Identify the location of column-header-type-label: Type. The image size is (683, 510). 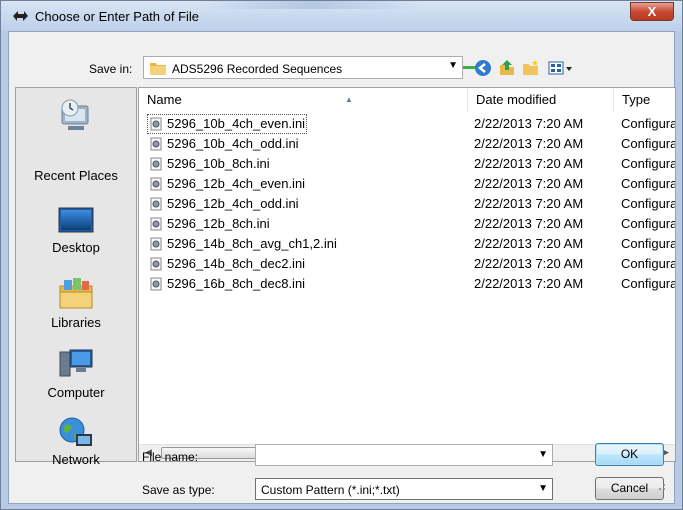
(636, 99).